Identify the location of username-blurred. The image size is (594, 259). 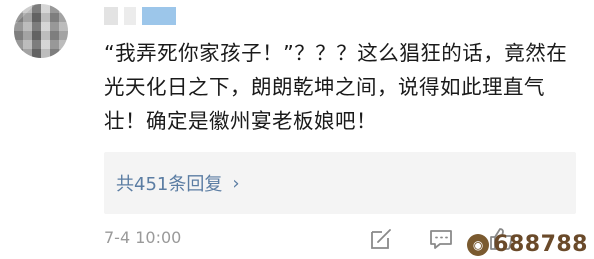
(140, 16).